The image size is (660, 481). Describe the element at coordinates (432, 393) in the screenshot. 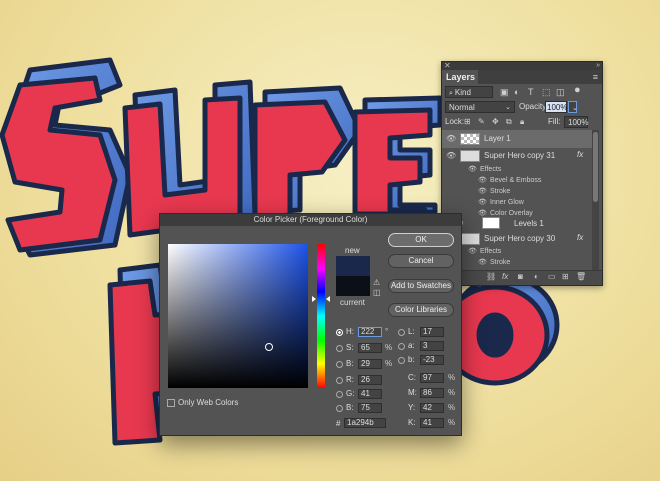

I see `m-input: 86` at that location.